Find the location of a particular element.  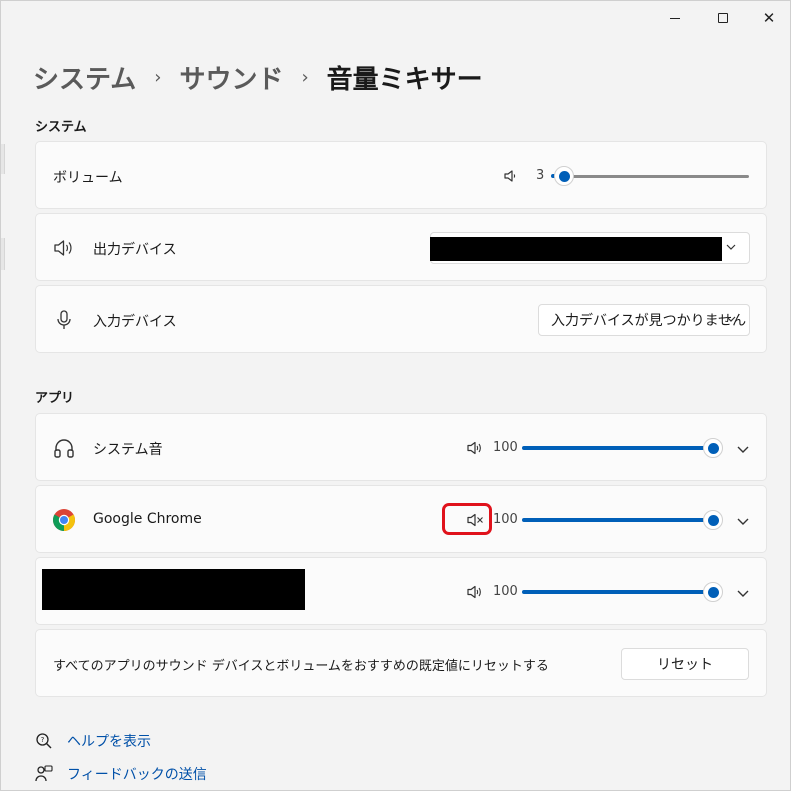

app-row-redacted: 100 is located at coordinates (401, 591).